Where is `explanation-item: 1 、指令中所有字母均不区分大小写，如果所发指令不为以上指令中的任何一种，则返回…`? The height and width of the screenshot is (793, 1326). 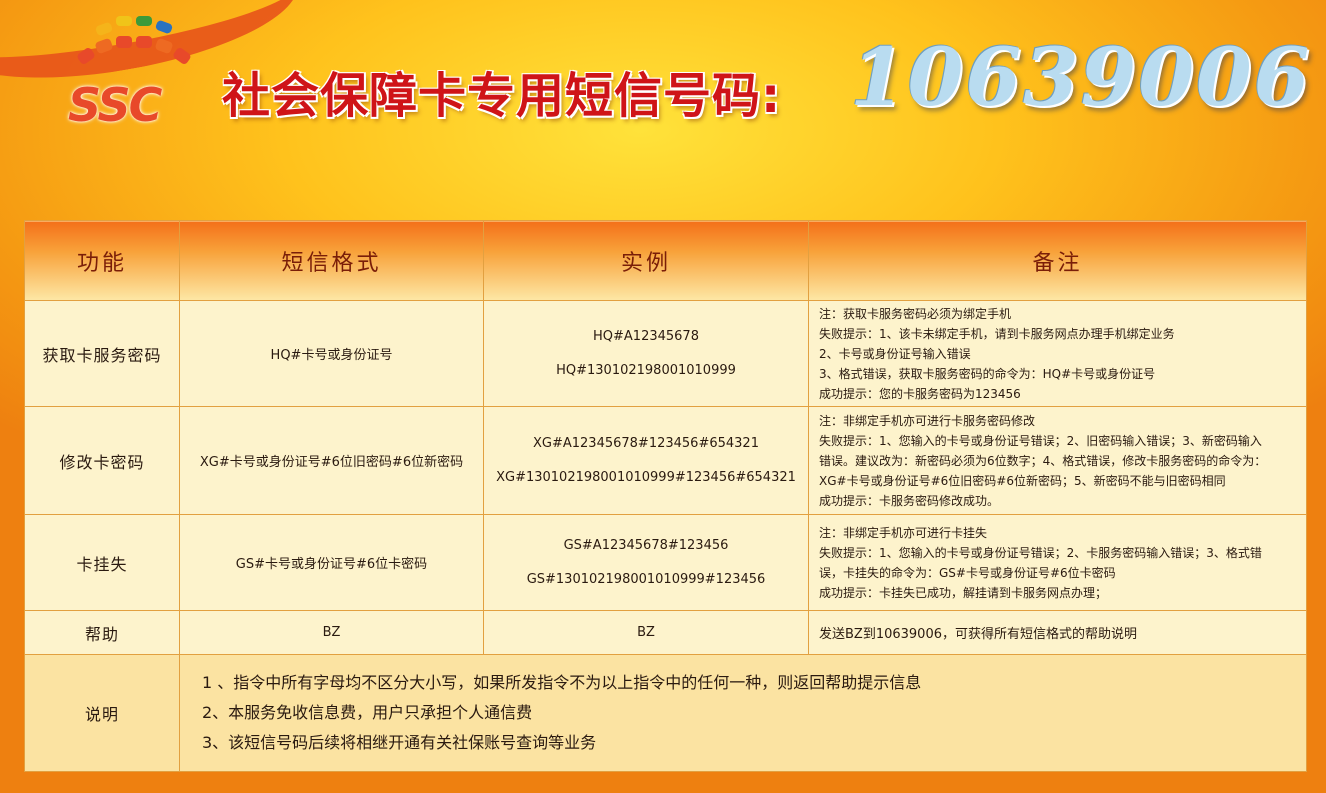
explanation-item: 1 、指令中所有字母均不区分大小写，如果所发指令不为以上指令中的任何一种，则返回… is located at coordinates (562, 682).